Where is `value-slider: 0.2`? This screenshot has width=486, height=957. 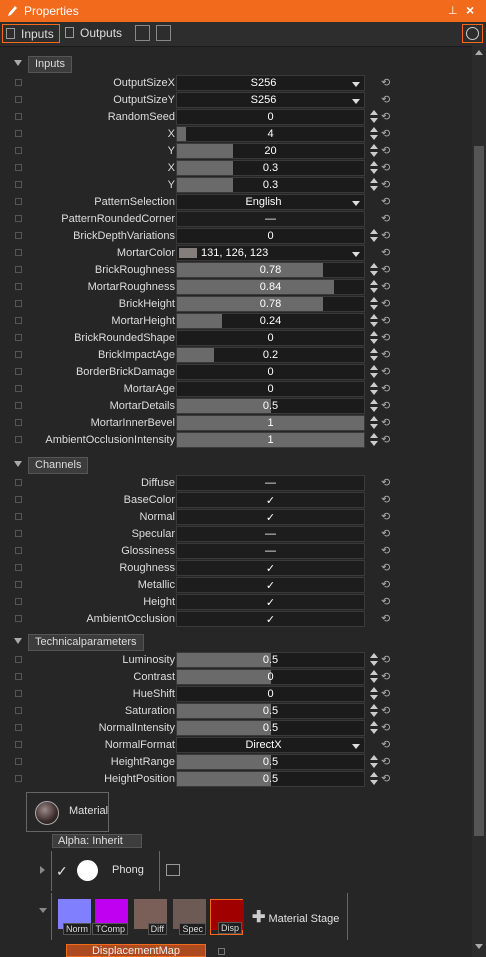 value-slider: 0.2 is located at coordinates (270, 355).